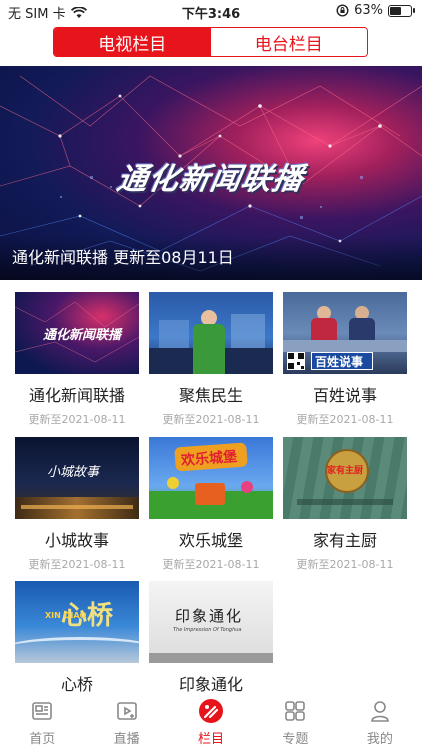 The image size is (422, 750). I want to click on program-thumbnail: 小城故事, so click(77, 478).